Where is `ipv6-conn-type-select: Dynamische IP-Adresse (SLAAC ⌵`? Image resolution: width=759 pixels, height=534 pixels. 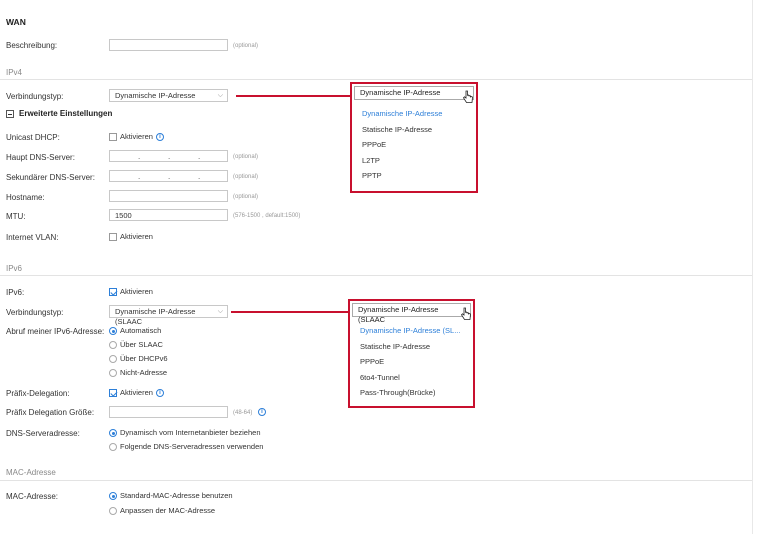 ipv6-conn-type-select: Dynamische IP-Adresse (SLAAC ⌵ is located at coordinates (168, 315).